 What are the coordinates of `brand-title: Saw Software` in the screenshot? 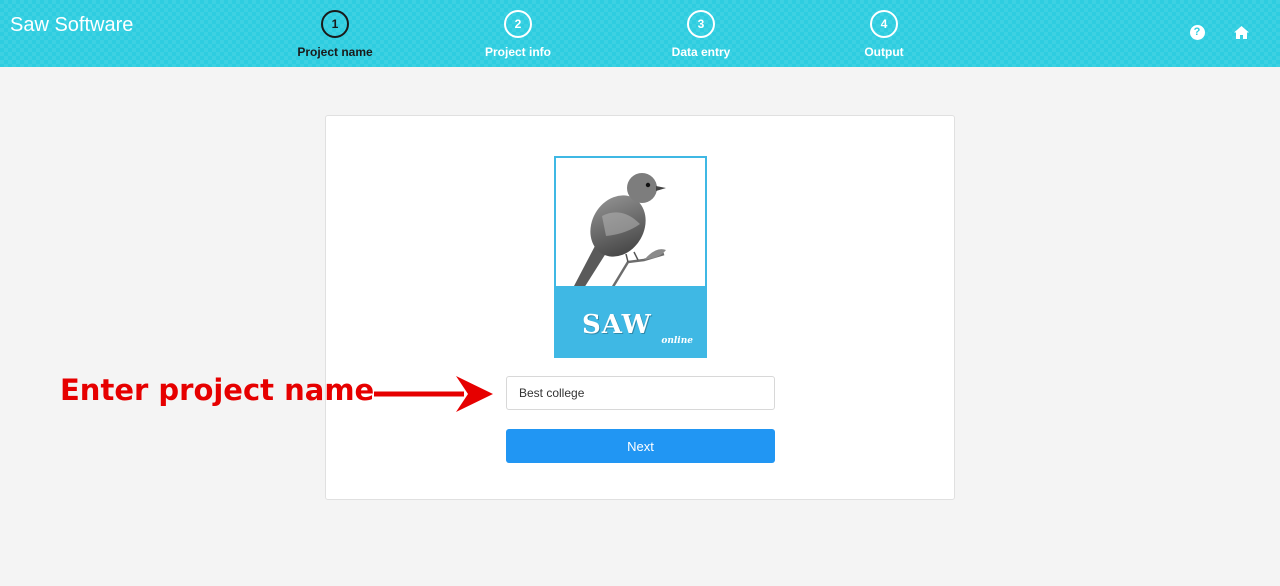 It's located at (72, 25).